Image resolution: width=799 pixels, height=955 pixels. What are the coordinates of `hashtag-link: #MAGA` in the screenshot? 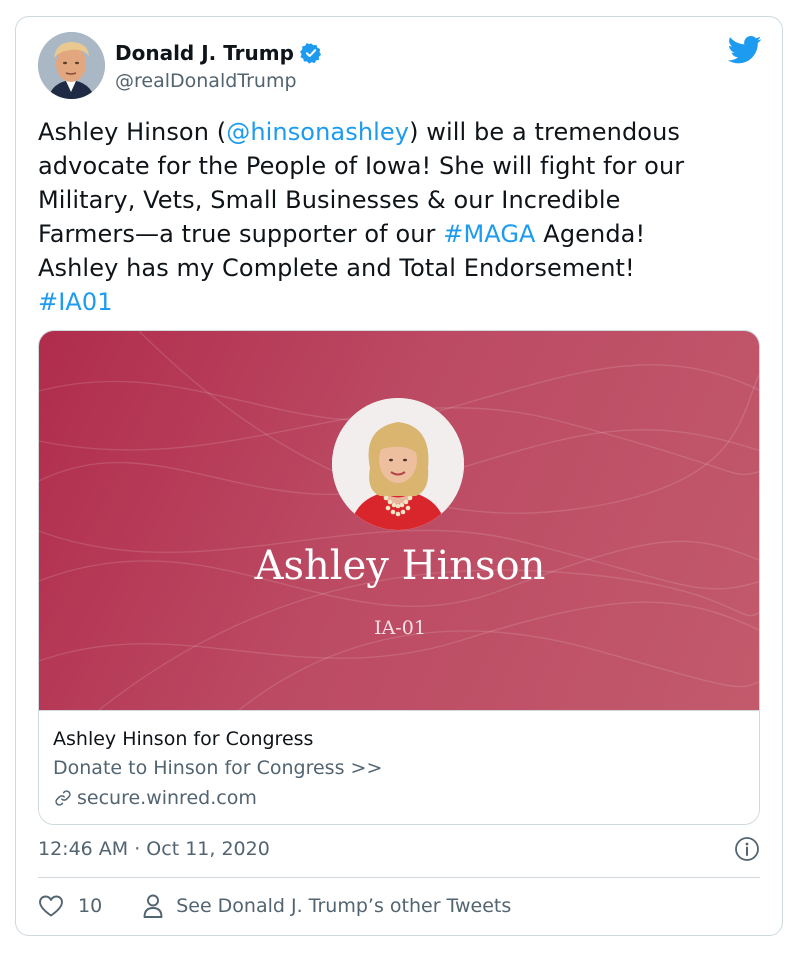 It's located at (489, 234).